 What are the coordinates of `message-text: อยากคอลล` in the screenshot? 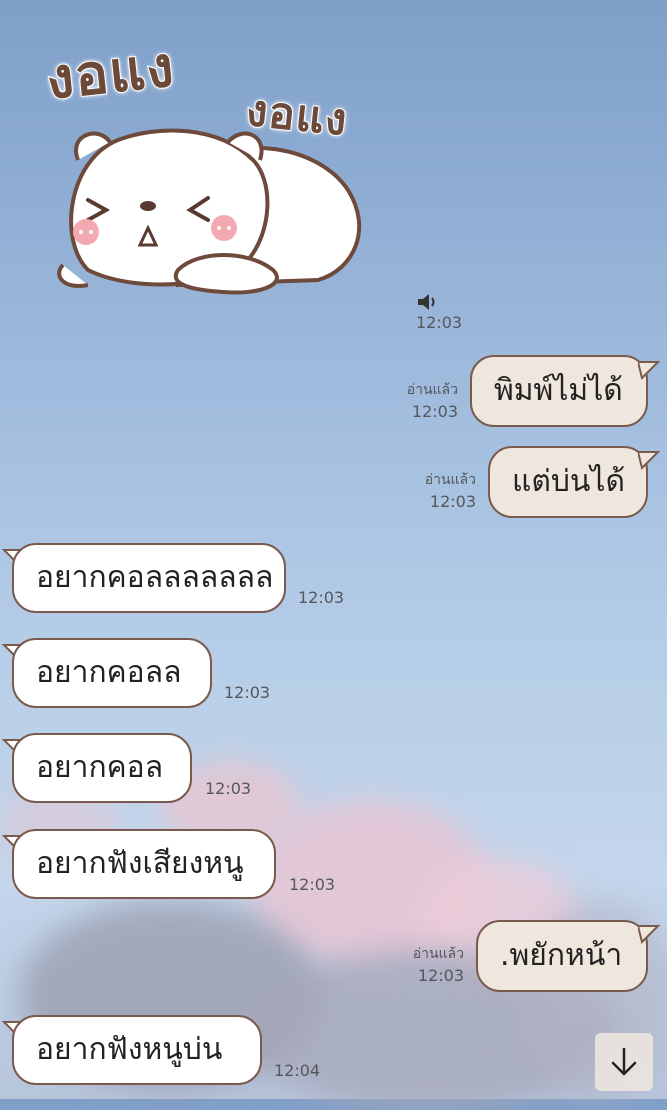 It's located at (109, 672).